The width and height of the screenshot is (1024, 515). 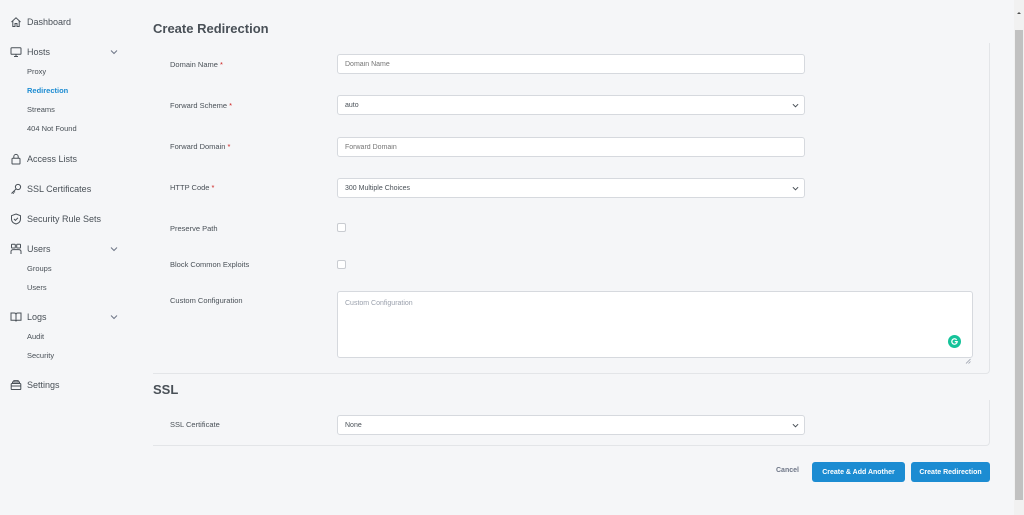 What do you see at coordinates (39, 249) in the screenshot?
I see `sidebar-item-label: Users` at bounding box center [39, 249].